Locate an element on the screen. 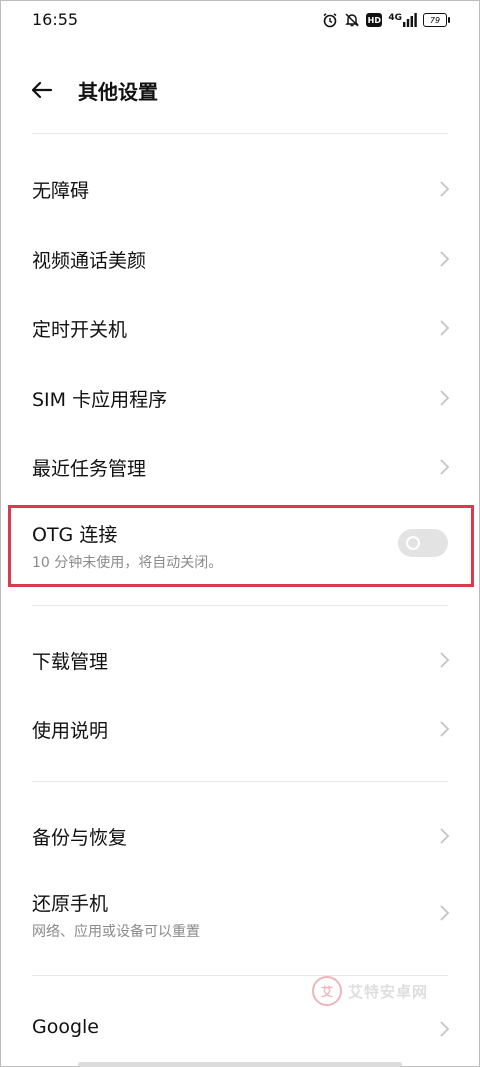 Image resolution: width=480 pixels, height=1067 pixels. list-item-video-call-beauty: 视频通话美颜 is located at coordinates (240, 259).